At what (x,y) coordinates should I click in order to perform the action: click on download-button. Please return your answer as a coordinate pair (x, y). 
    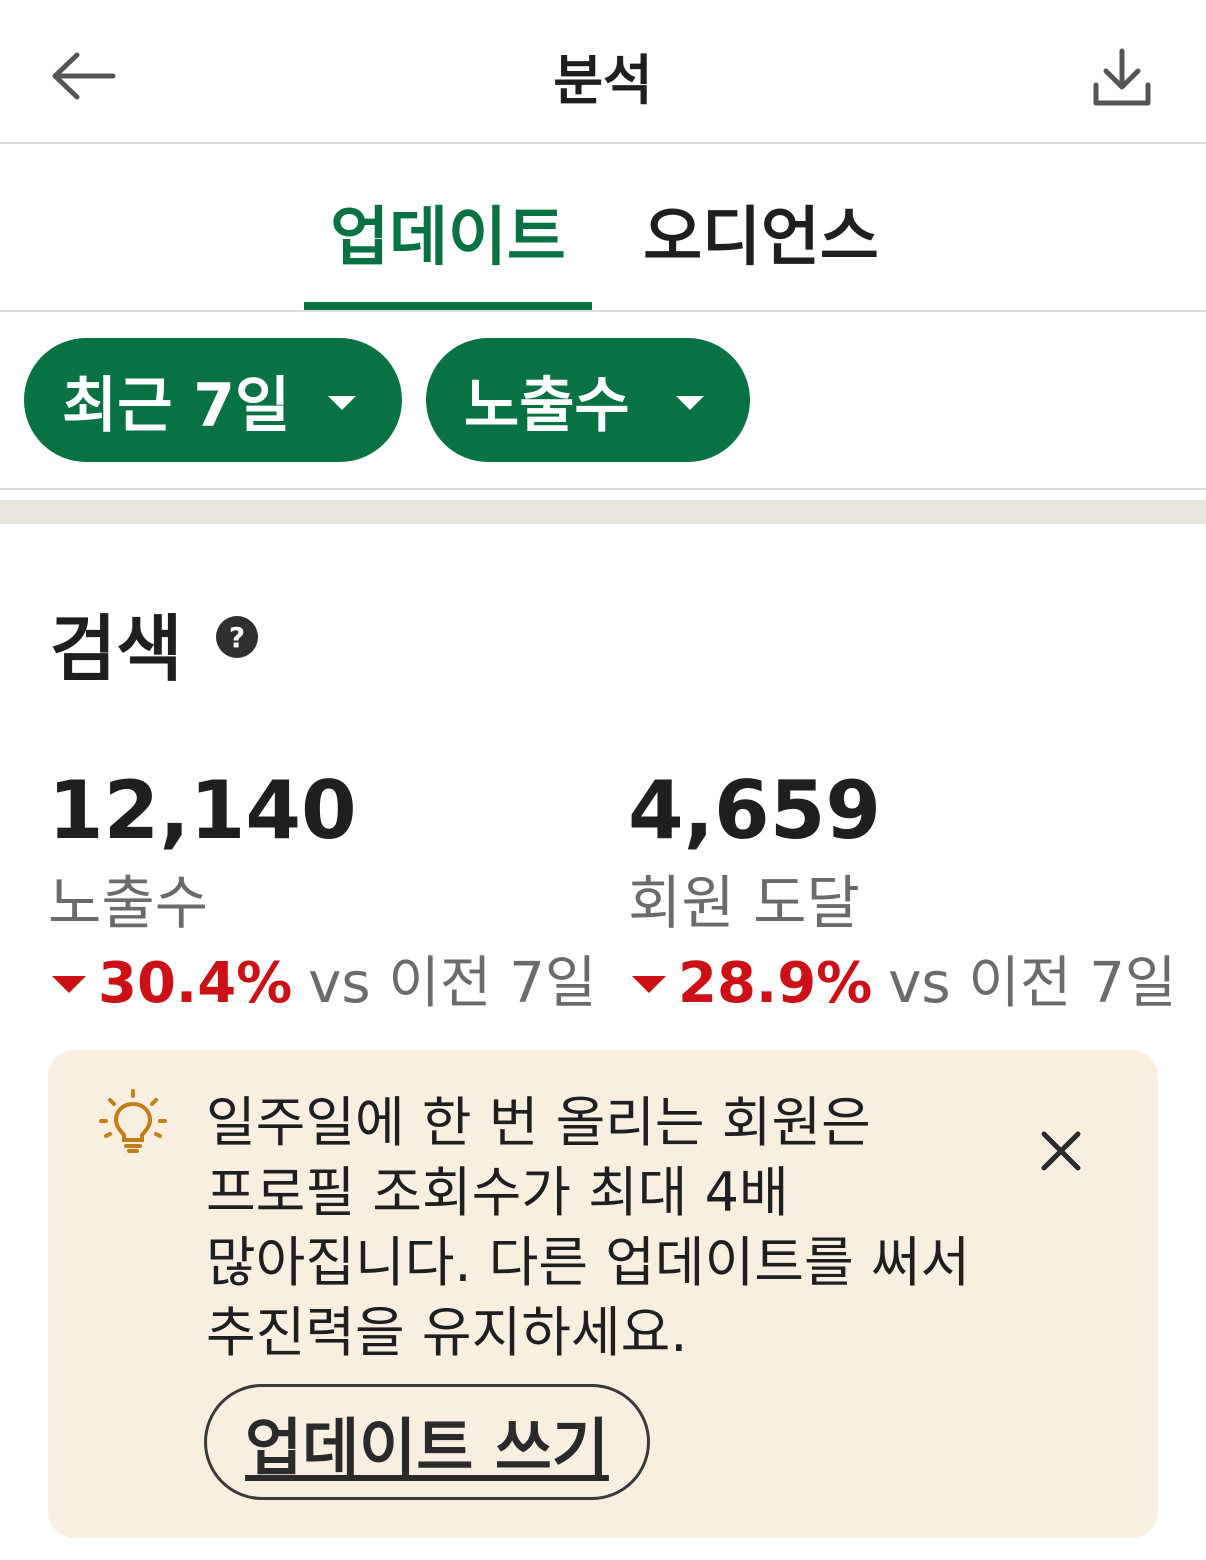
    Looking at the image, I should click on (1122, 78).